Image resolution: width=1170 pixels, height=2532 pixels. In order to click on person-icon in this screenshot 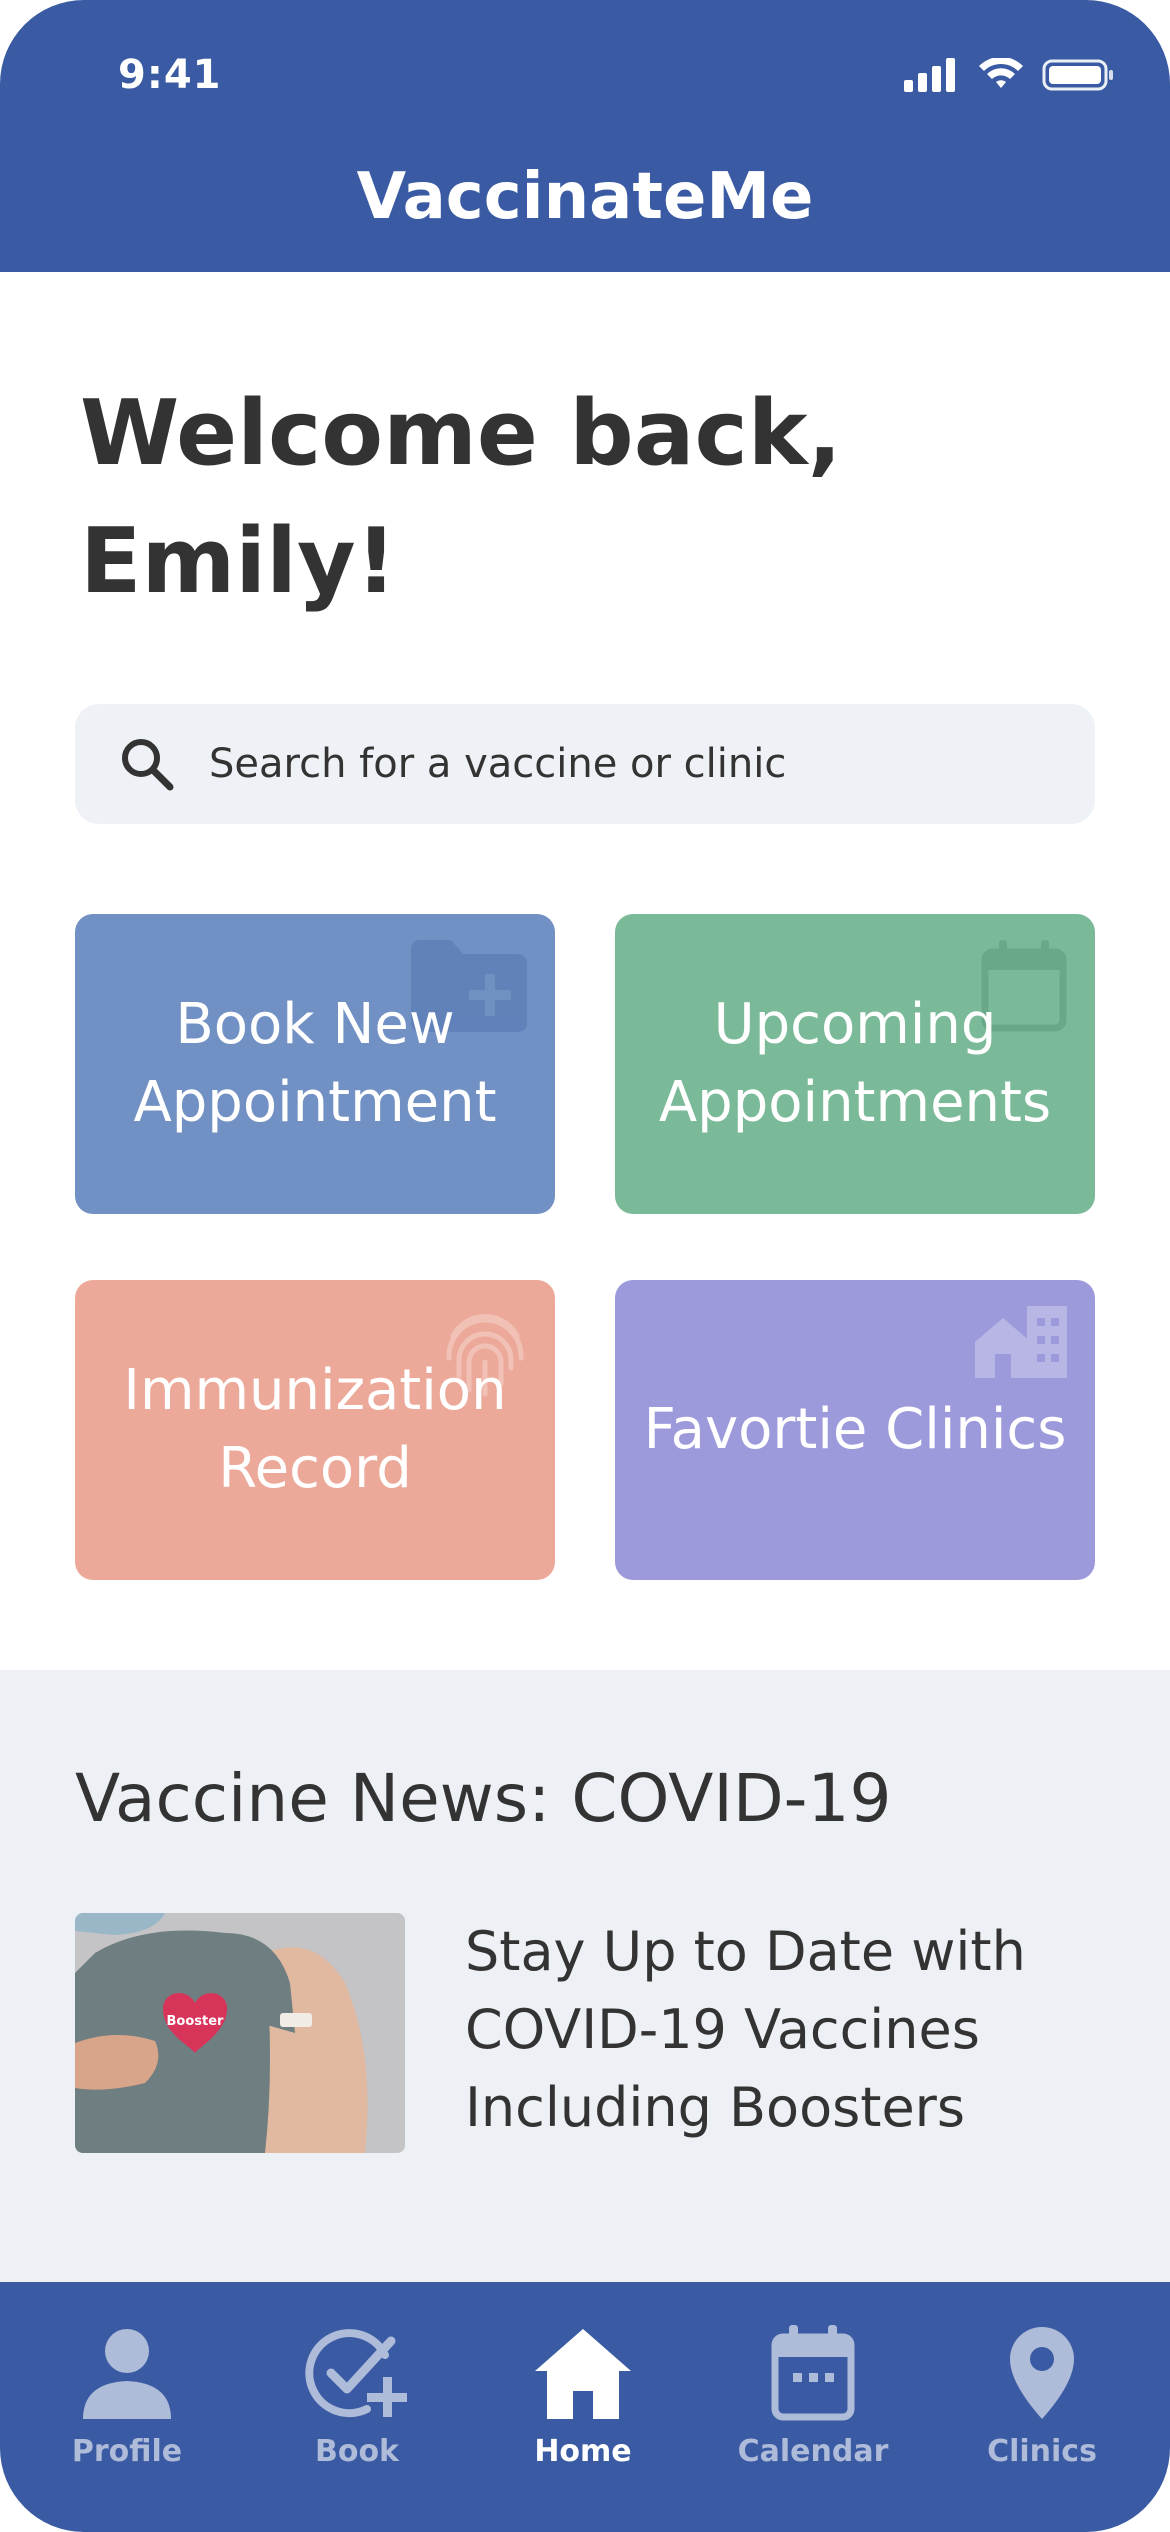, I will do `click(127, 2373)`.